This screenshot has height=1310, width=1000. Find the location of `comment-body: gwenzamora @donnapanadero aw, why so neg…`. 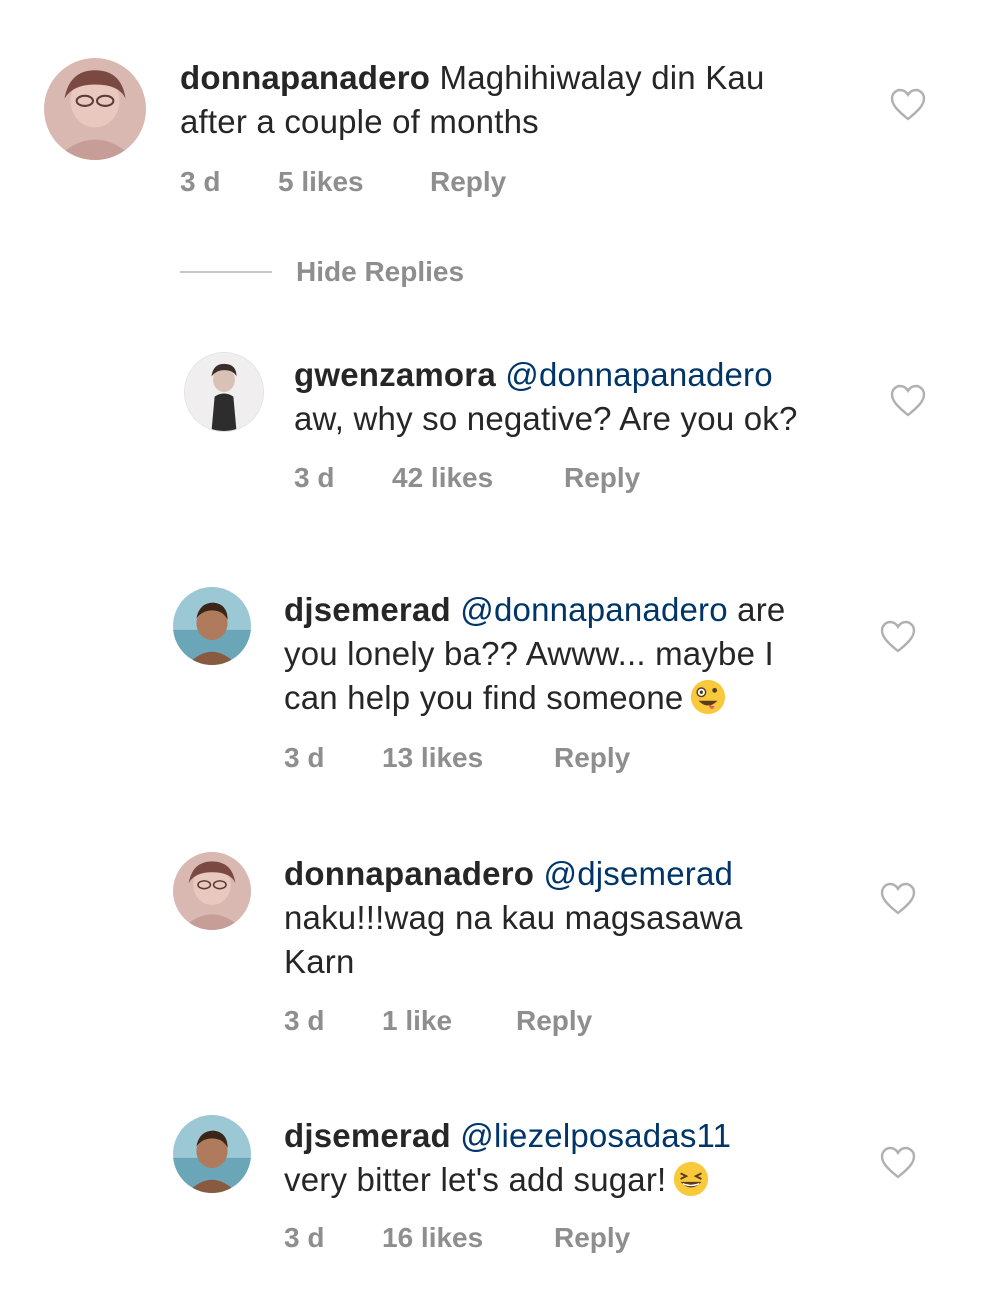

comment-body: gwenzamora @donnapanadero aw, why so neg… is located at coordinates (546, 397).